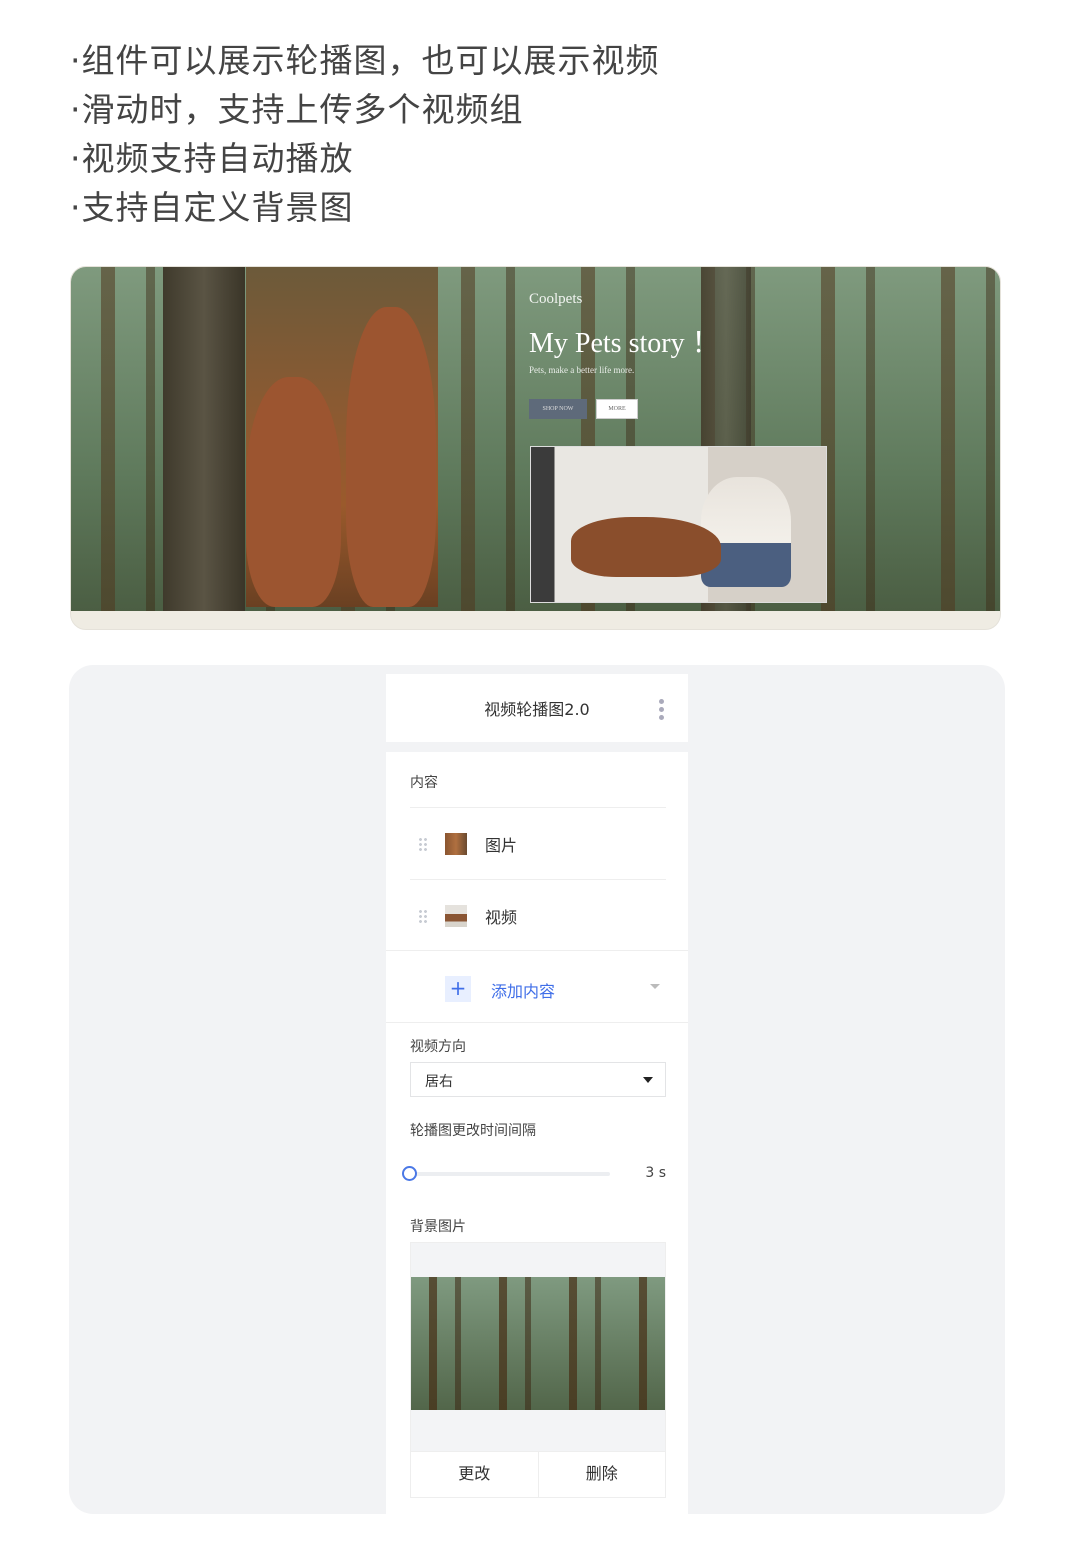  I want to click on interval-value: 3 s, so click(655, 1173).